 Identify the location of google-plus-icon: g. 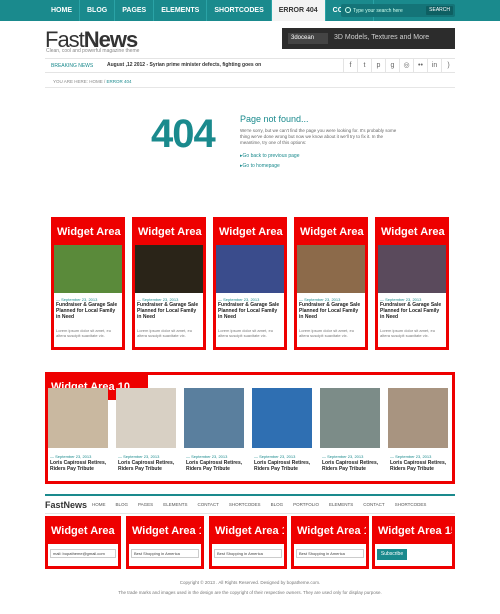
(392, 66).